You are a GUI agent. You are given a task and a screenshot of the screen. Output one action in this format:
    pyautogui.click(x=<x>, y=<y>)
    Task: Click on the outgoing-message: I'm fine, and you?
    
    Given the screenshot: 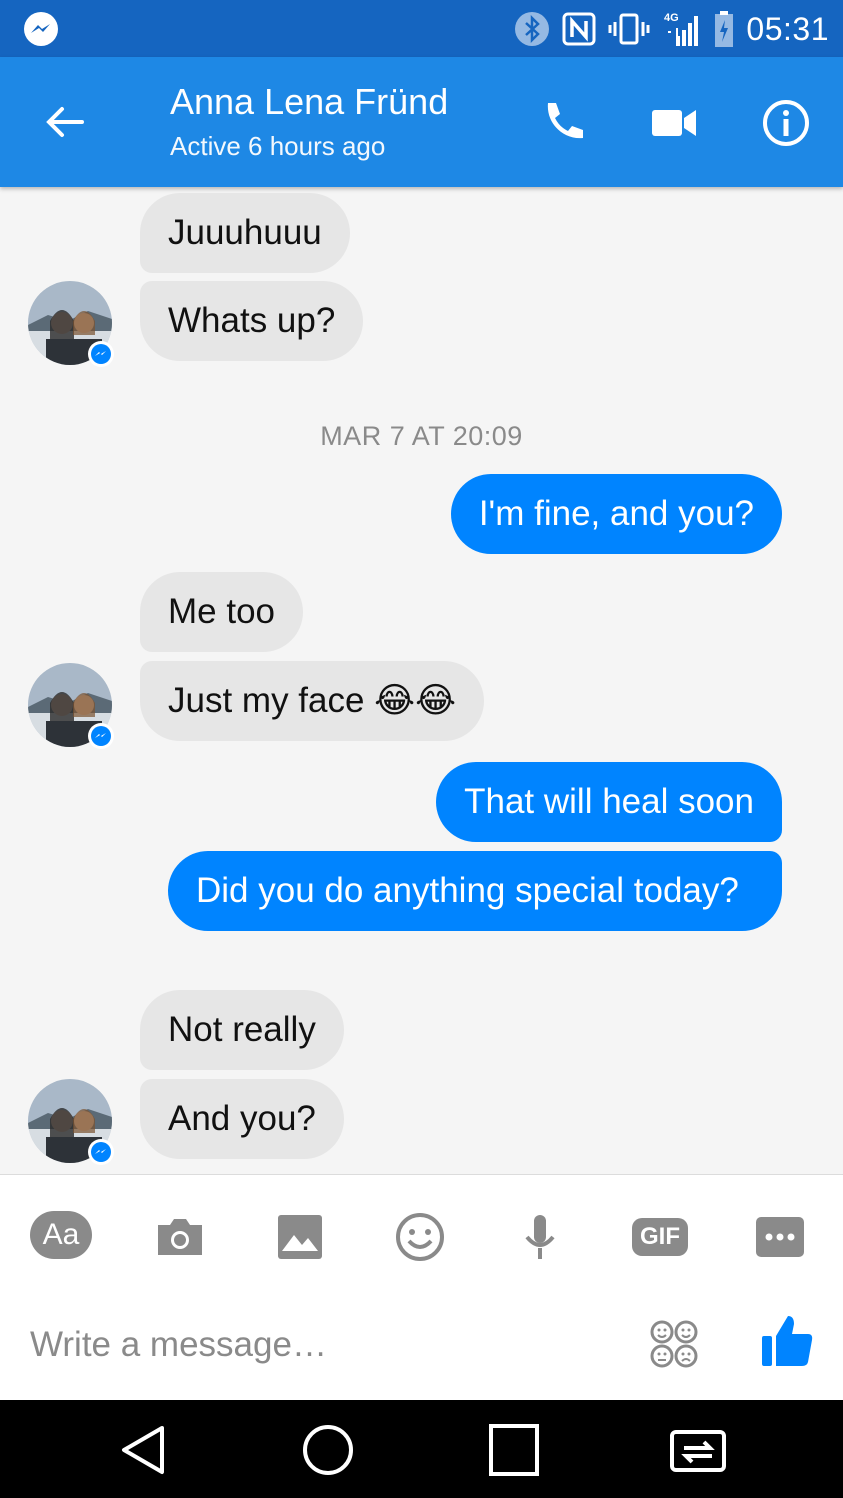 What is the action you would take?
    pyautogui.click(x=616, y=514)
    